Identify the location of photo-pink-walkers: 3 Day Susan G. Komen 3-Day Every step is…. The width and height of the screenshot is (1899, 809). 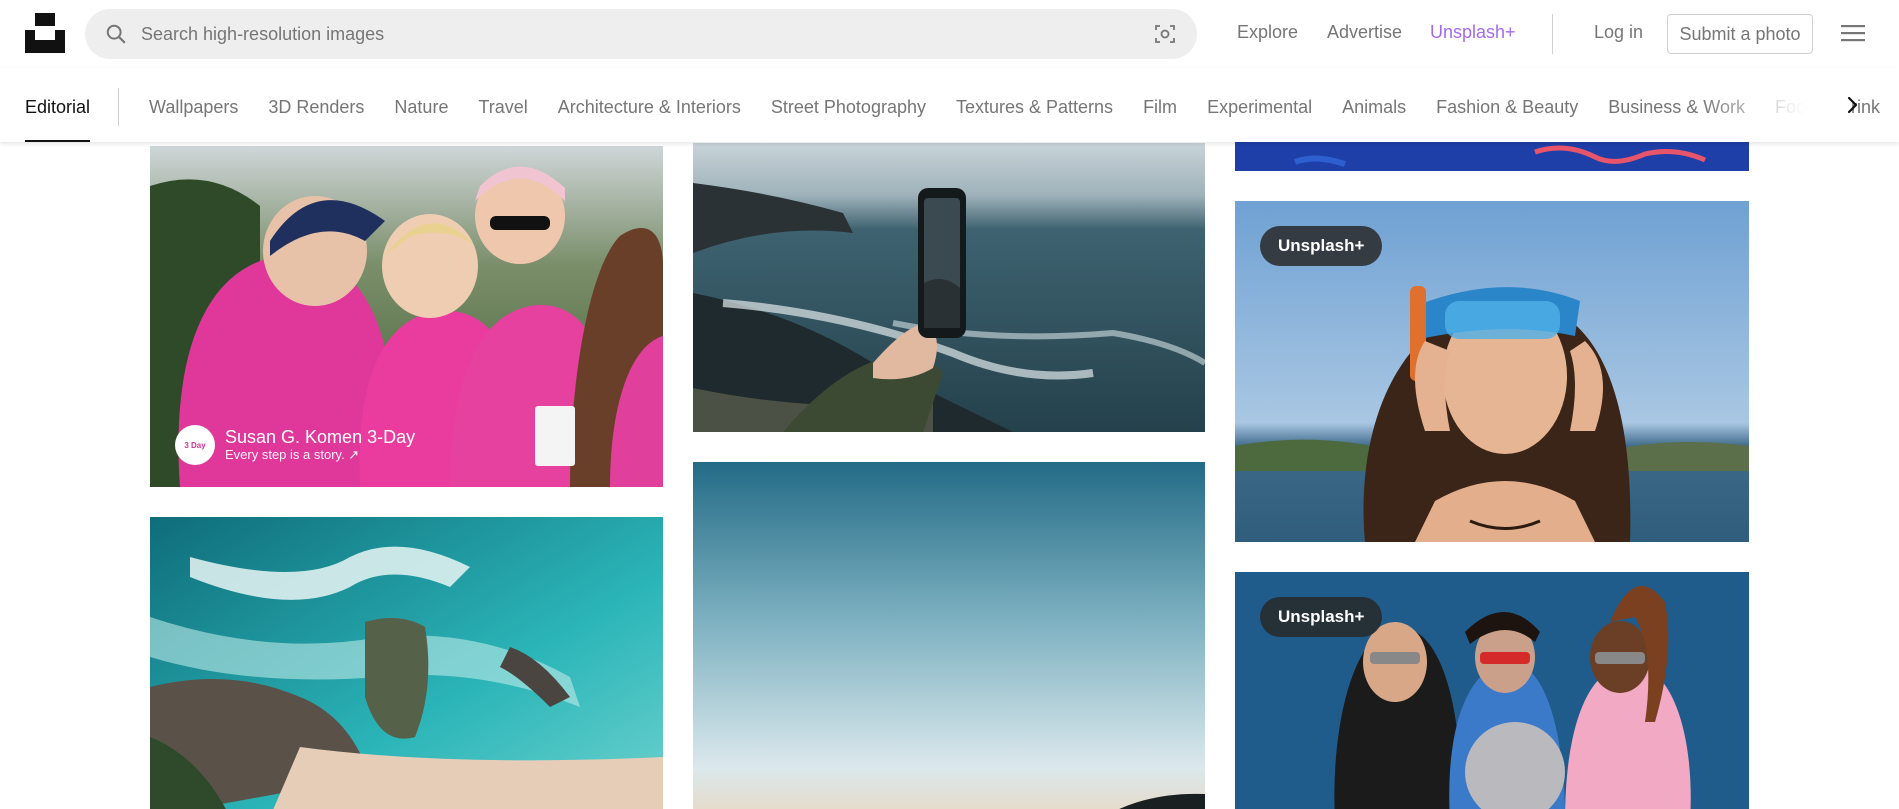
(406, 316).